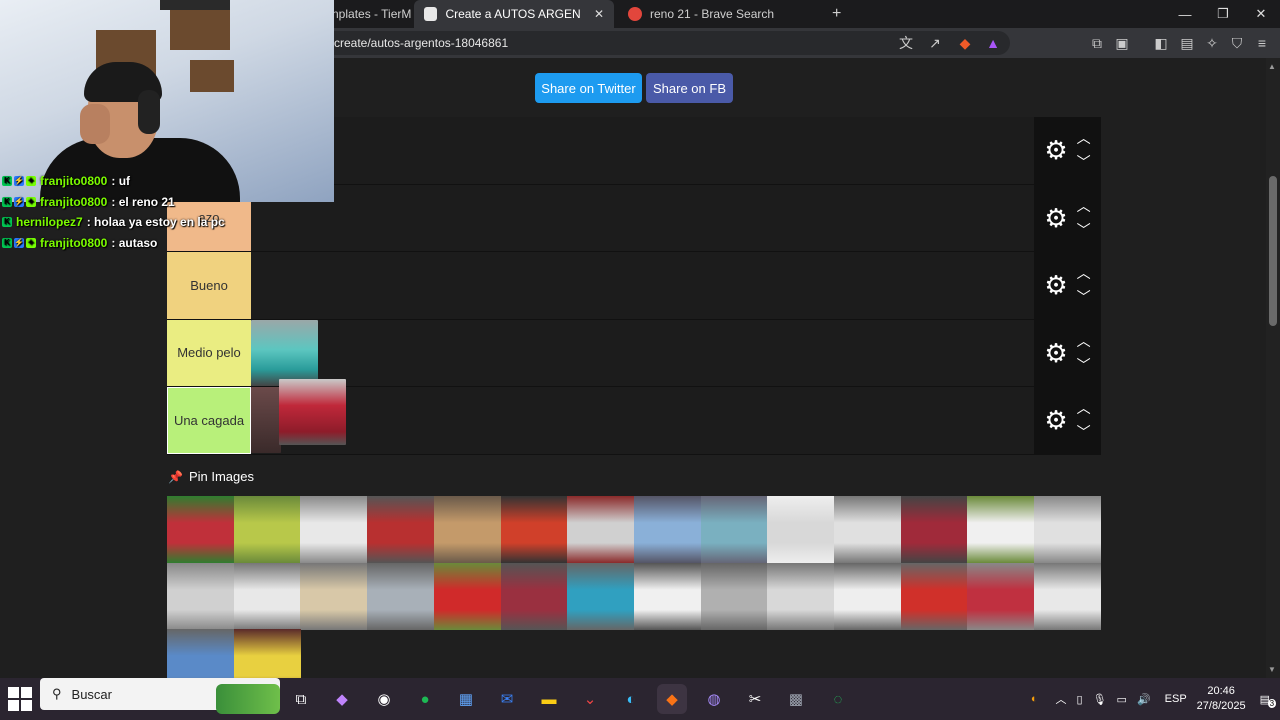 This screenshot has width=1280, height=720. Describe the element at coordinates (1273, 251) in the screenshot. I see `scroll-thumb` at that location.